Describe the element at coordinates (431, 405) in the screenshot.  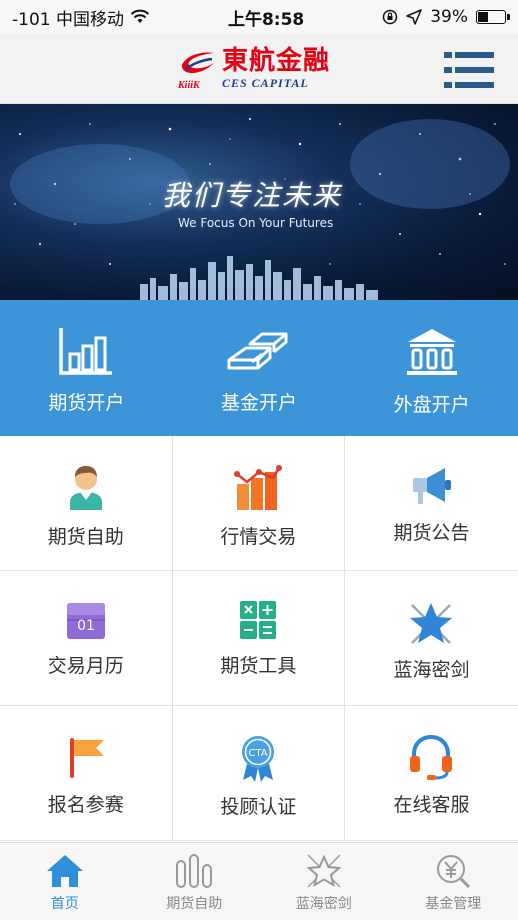
I see `overseas-account-label: 外盘开户` at that location.